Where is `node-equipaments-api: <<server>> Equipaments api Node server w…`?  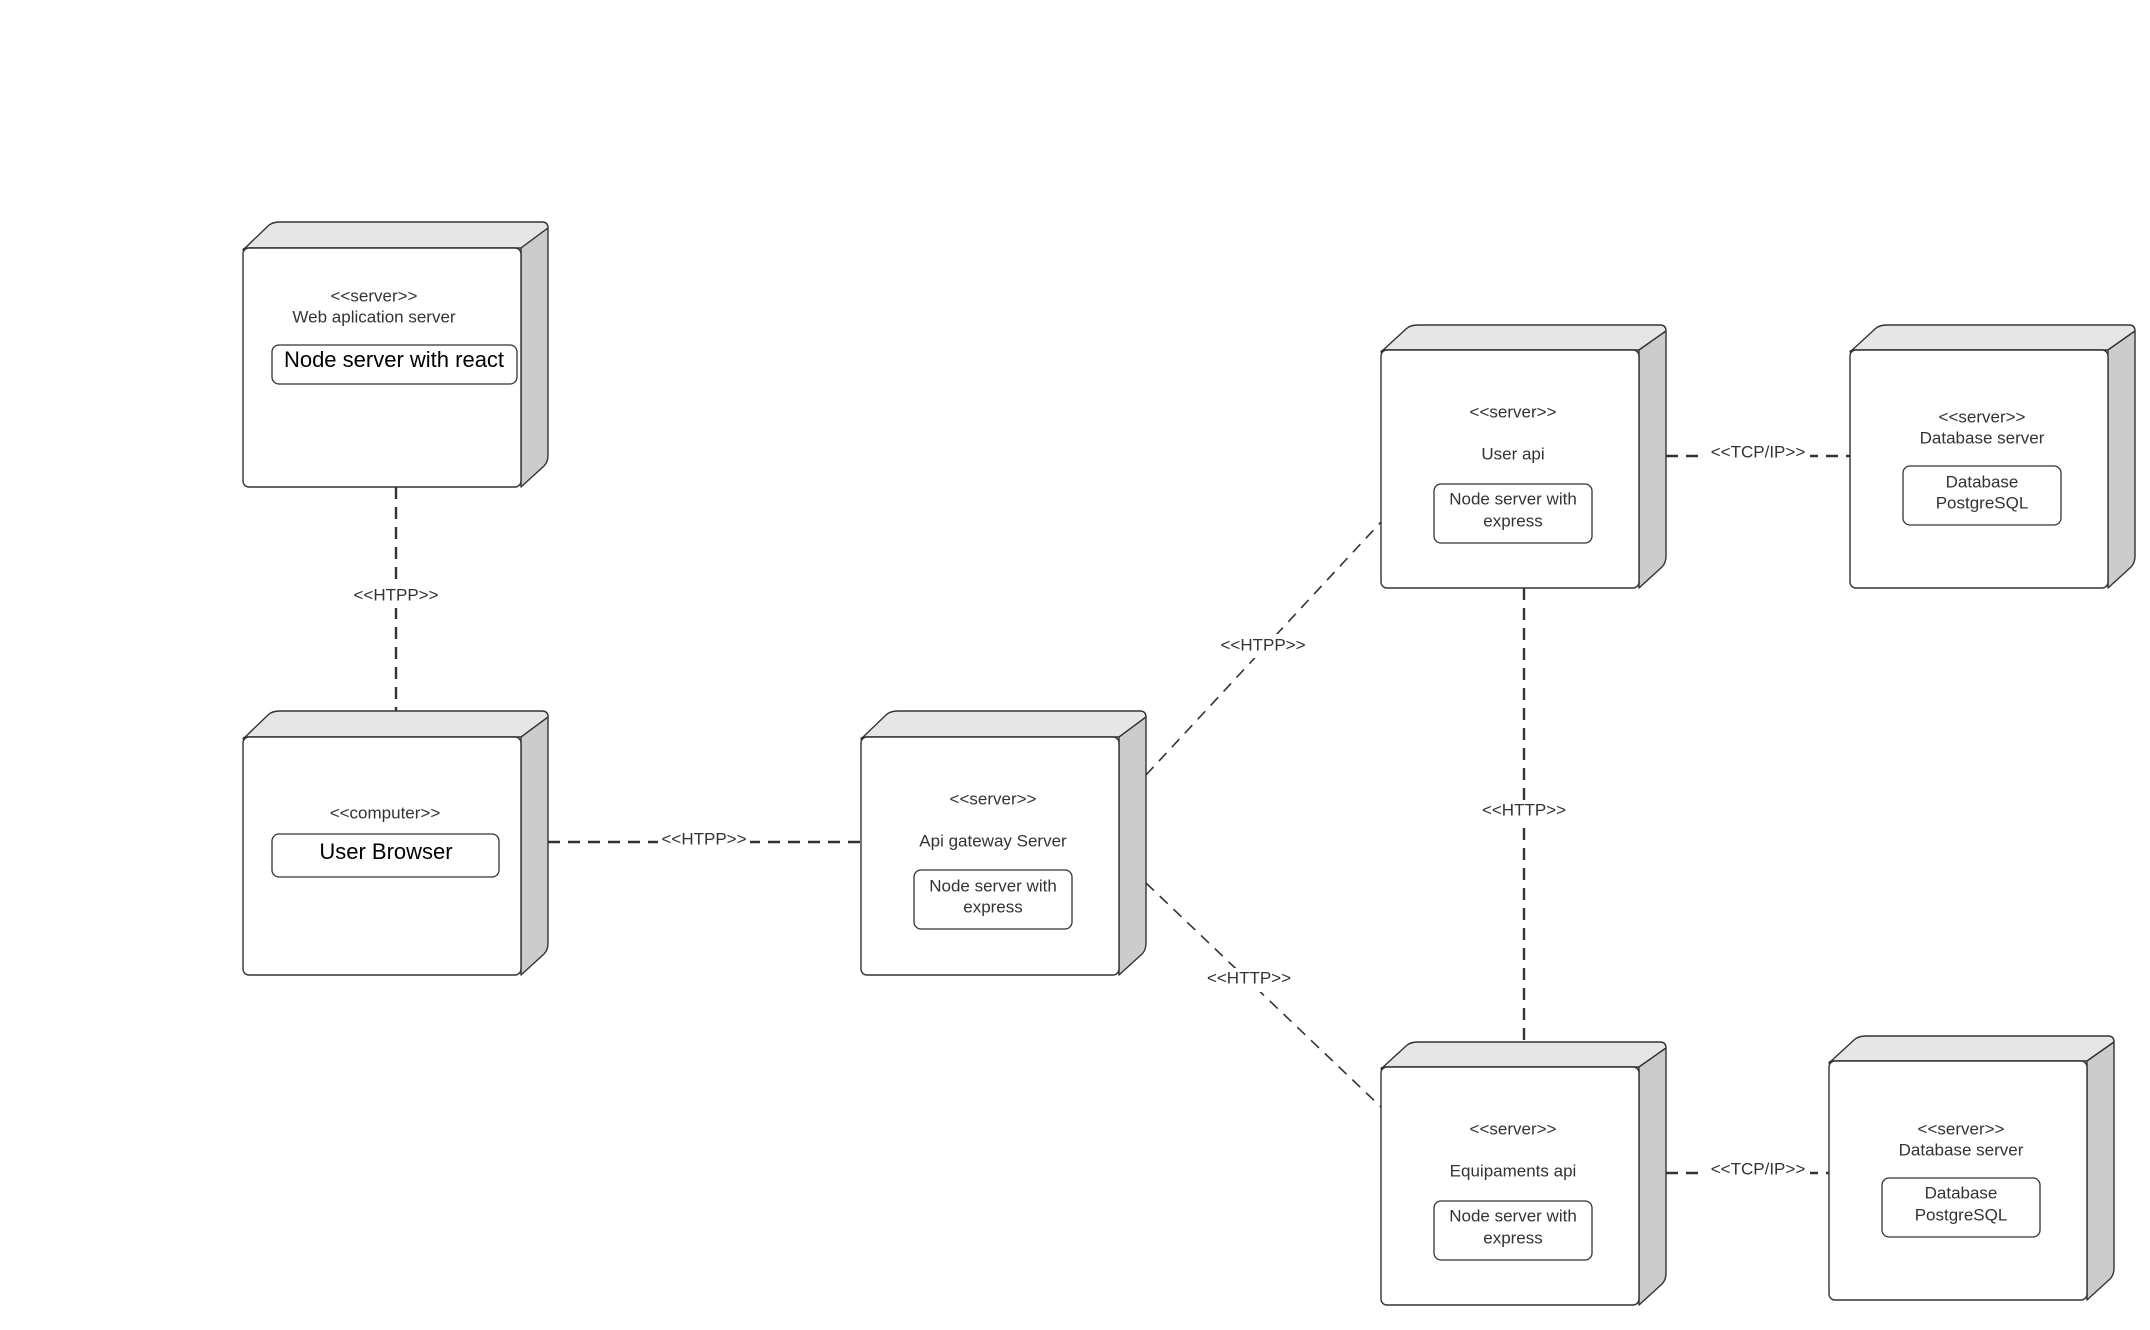 node-equipaments-api: <<server>> Equipaments api Node server w… is located at coordinates (1523, 1173).